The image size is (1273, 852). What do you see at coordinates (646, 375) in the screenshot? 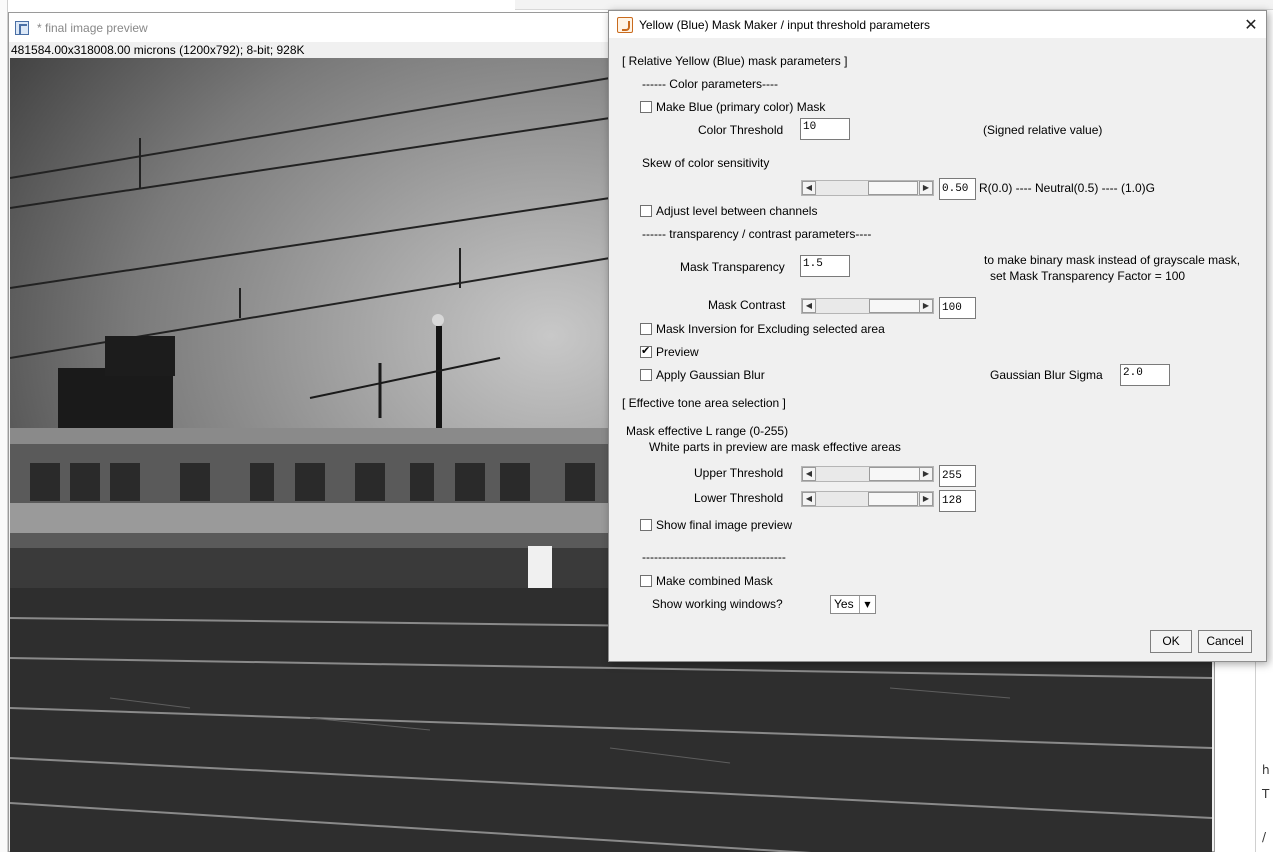
I see `gaussian-blur-checkbox` at bounding box center [646, 375].